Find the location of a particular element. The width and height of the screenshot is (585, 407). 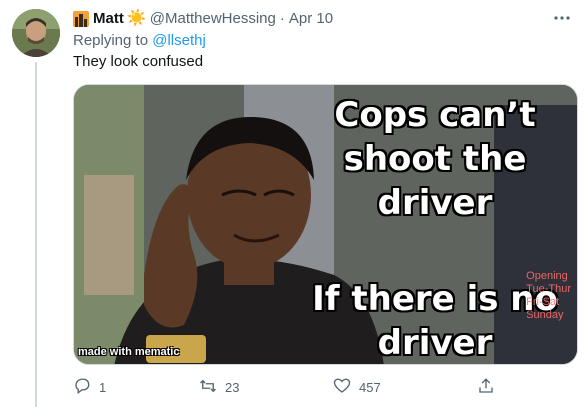

neon-line-1: Opening is located at coordinates (547, 276).